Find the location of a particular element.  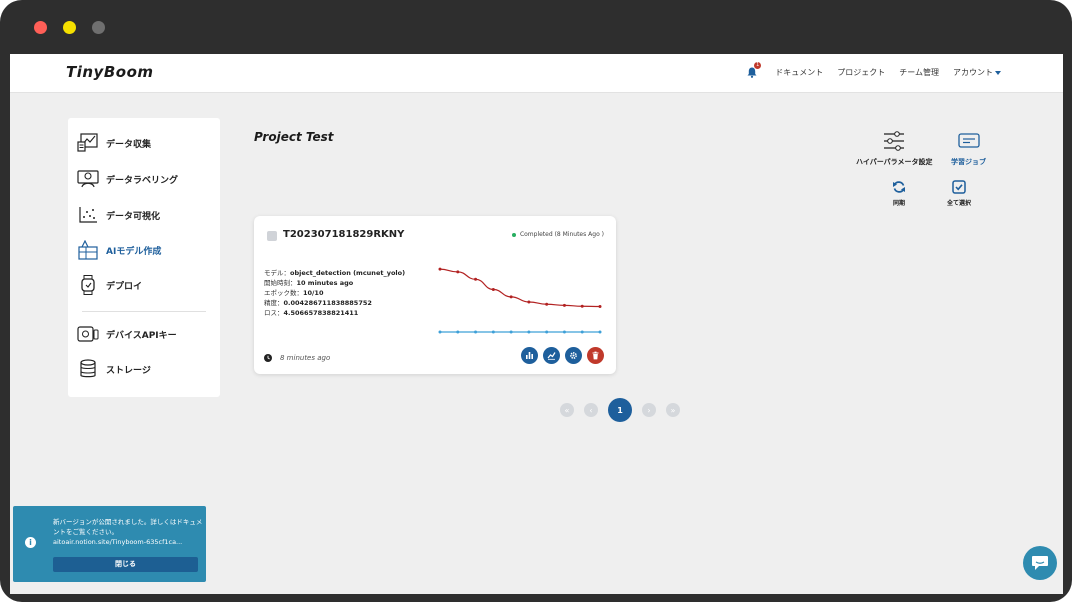

chat-bubble-icon is located at coordinates (1040, 563).